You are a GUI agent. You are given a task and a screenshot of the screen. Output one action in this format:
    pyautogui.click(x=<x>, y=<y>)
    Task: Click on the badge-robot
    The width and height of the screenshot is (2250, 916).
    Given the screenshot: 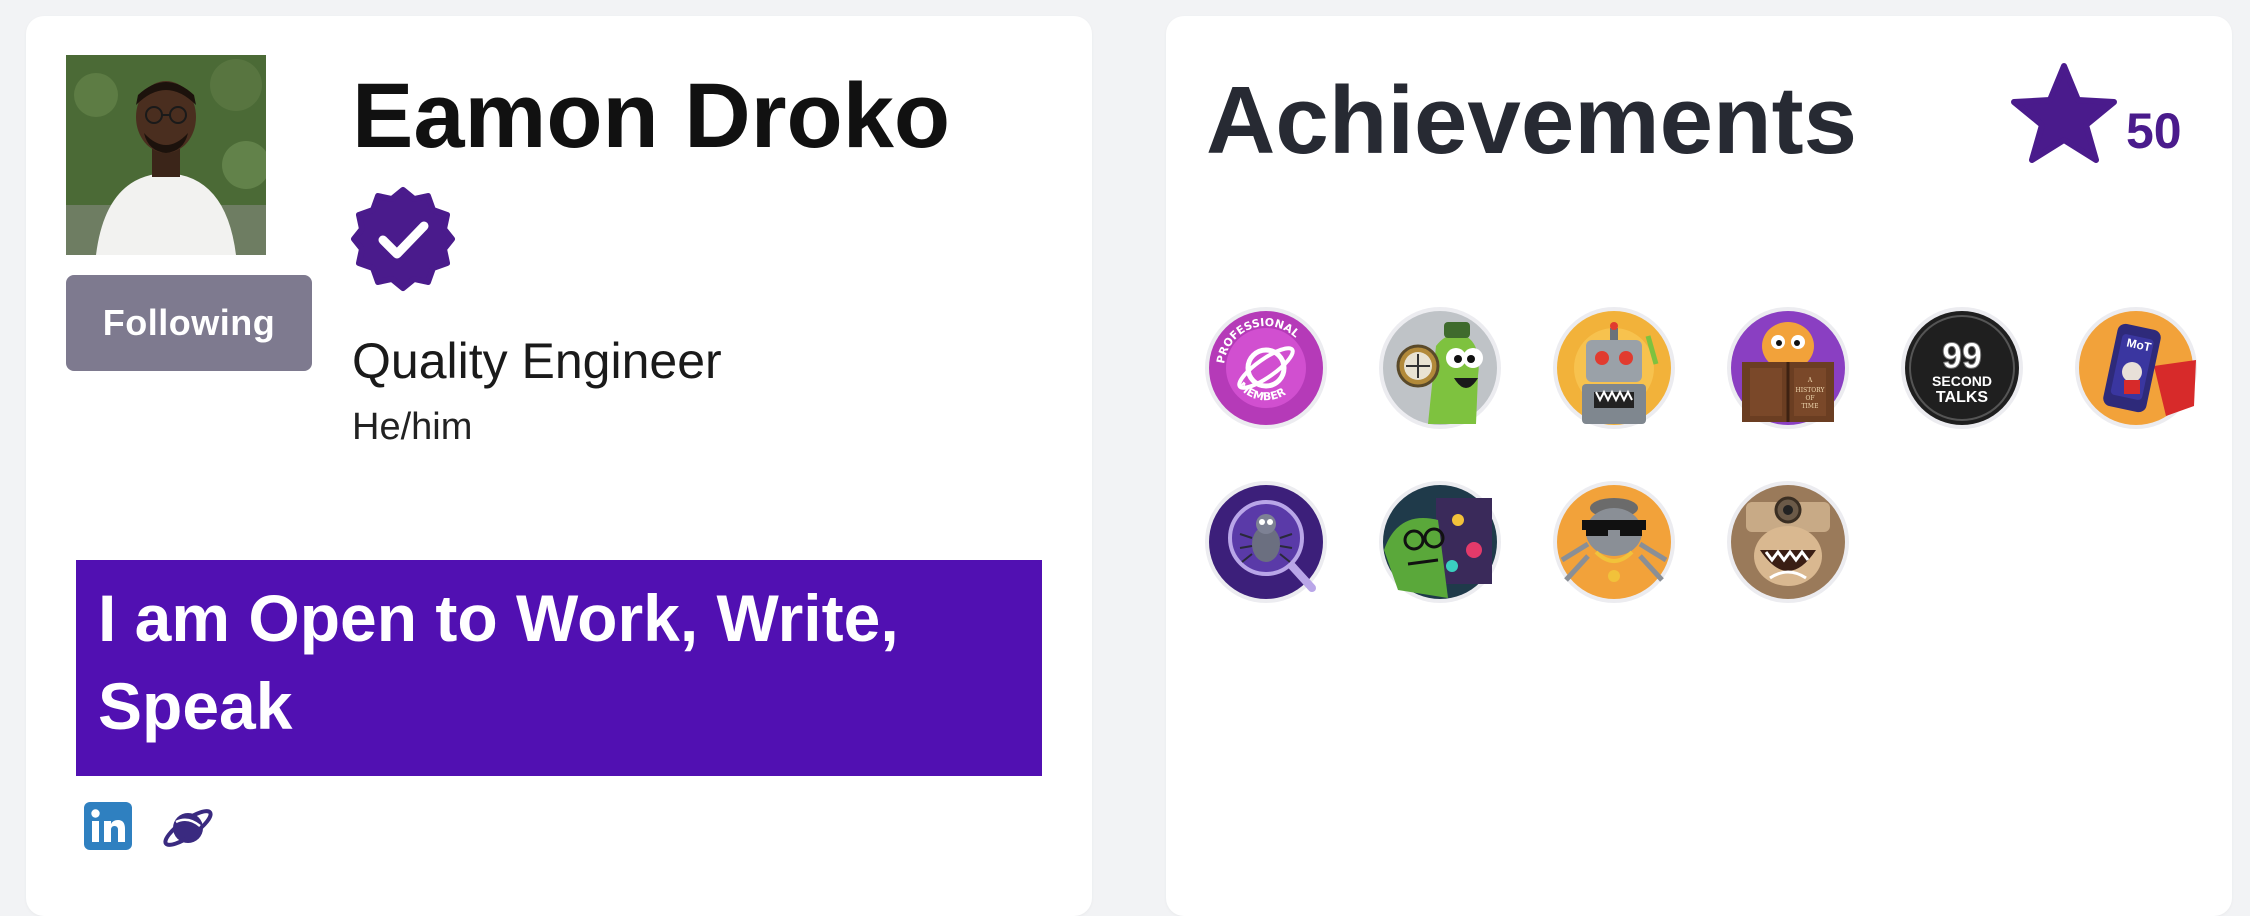 What is the action you would take?
    pyautogui.click(x=1614, y=368)
    